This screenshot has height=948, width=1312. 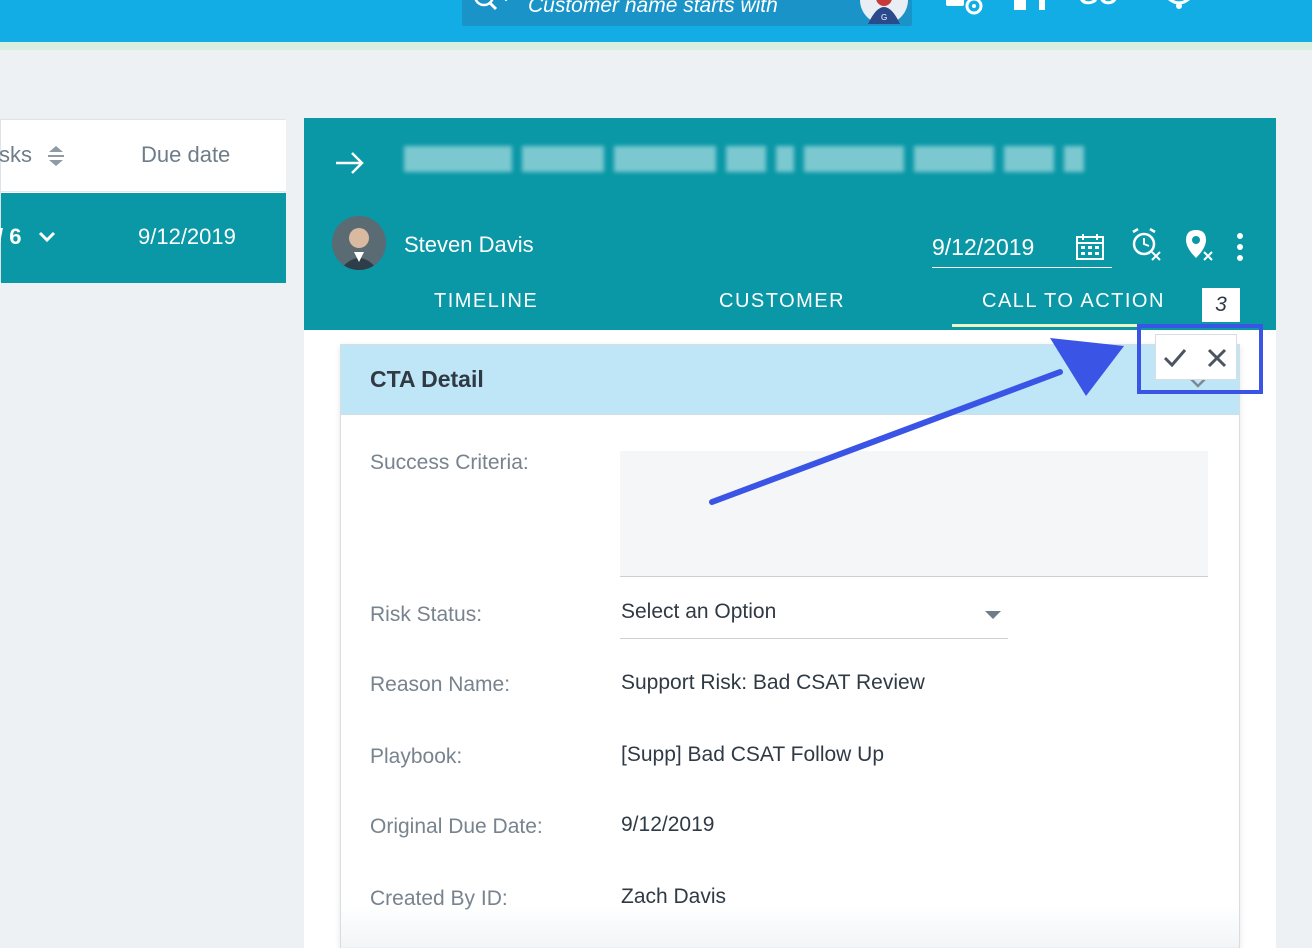 I want to click on cta-list-panel: sks Due date / 6 9/12/2019, so click(x=143, y=201).